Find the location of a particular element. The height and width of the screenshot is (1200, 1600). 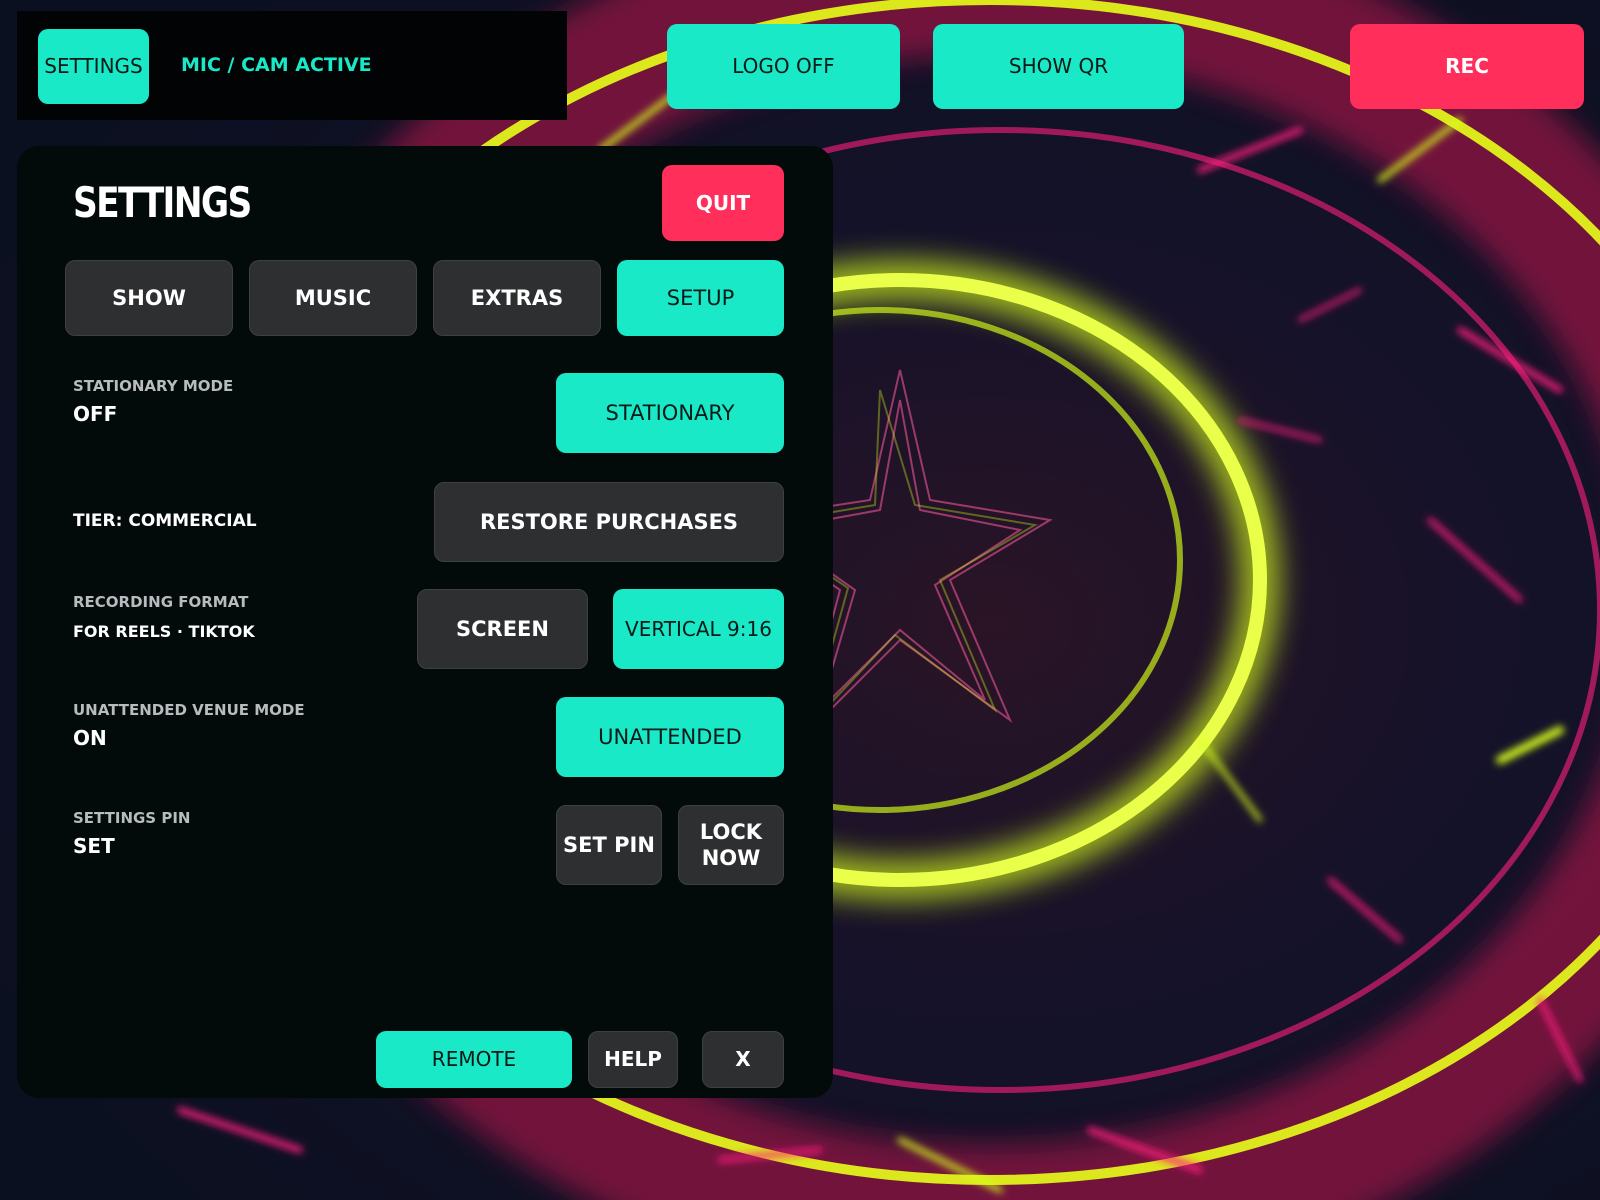

recording-format-label: RECORDING FORMAT is located at coordinates (161, 602).